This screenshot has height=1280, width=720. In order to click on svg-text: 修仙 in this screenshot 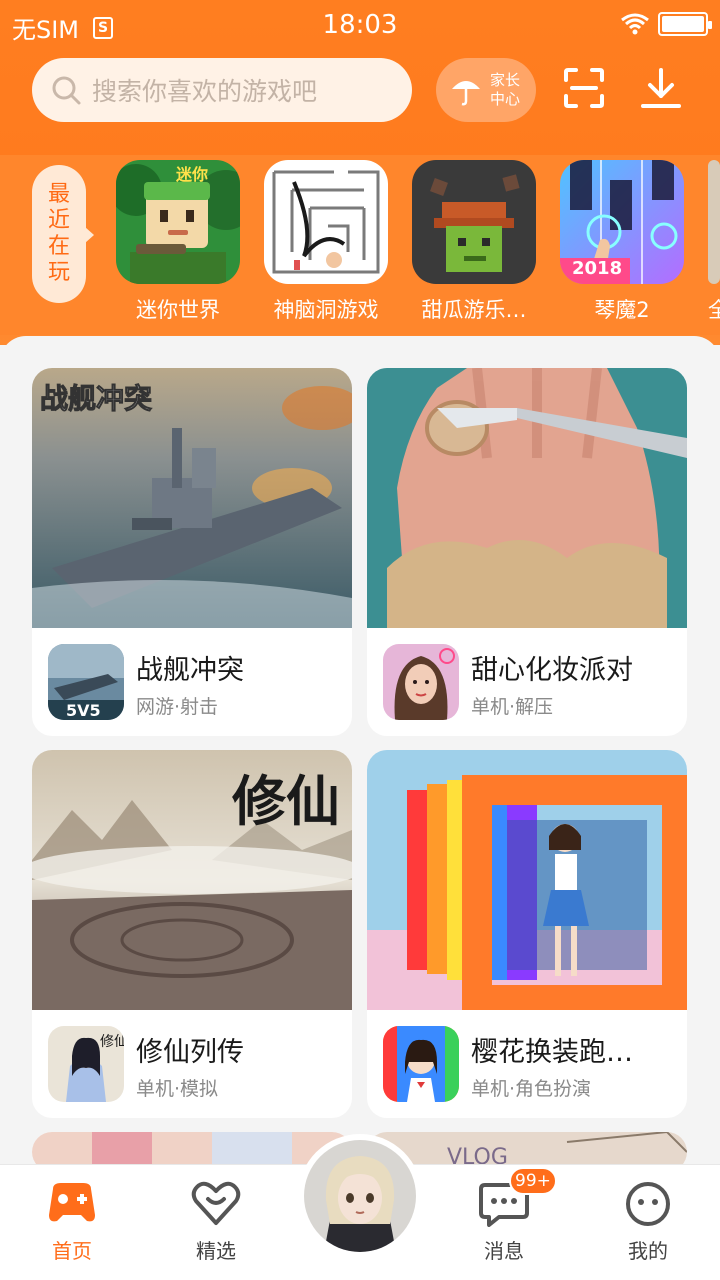, I will do `click(112, 1042)`.